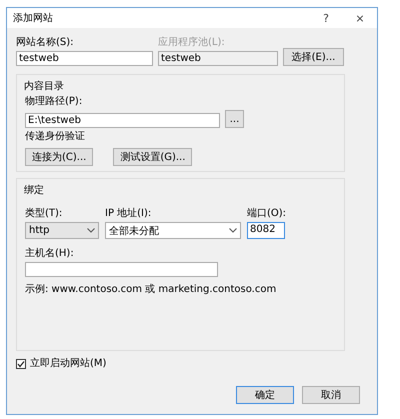 This screenshot has height=419, width=400. What do you see at coordinates (192, 42) in the screenshot?
I see `field-label: 应用程序池(L):` at bounding box center [192, 42].